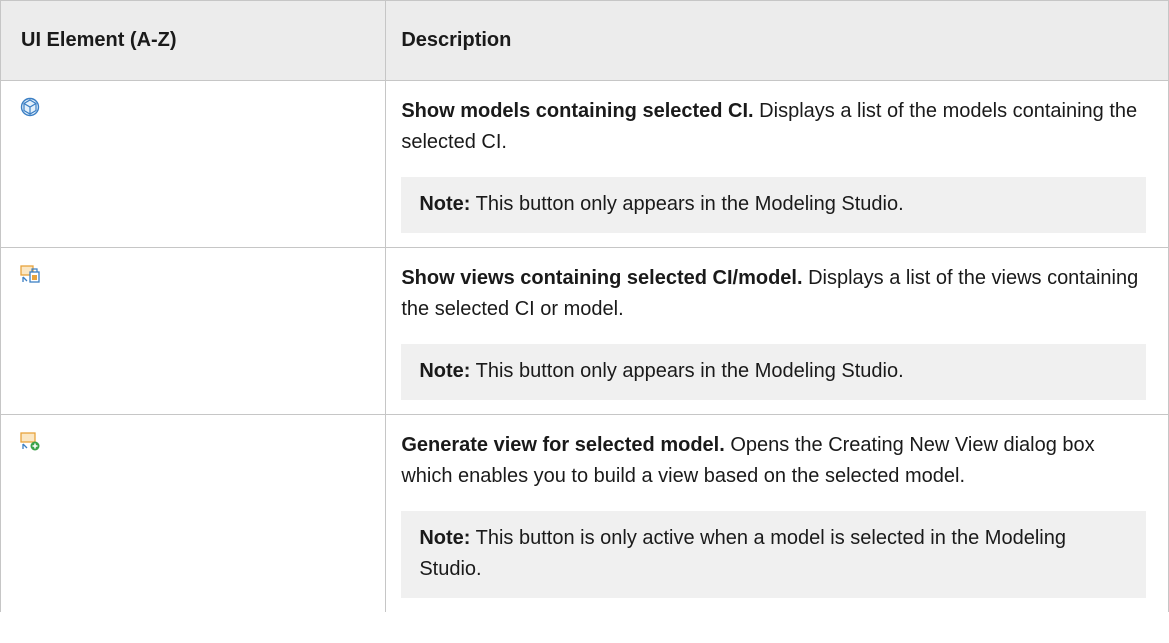 The height and width of the screenshot is (643, 1169). What do you see at coordinates (30, 274) in the screenshot?
I see `views-containing-icon` at bounding box center [30, 274].